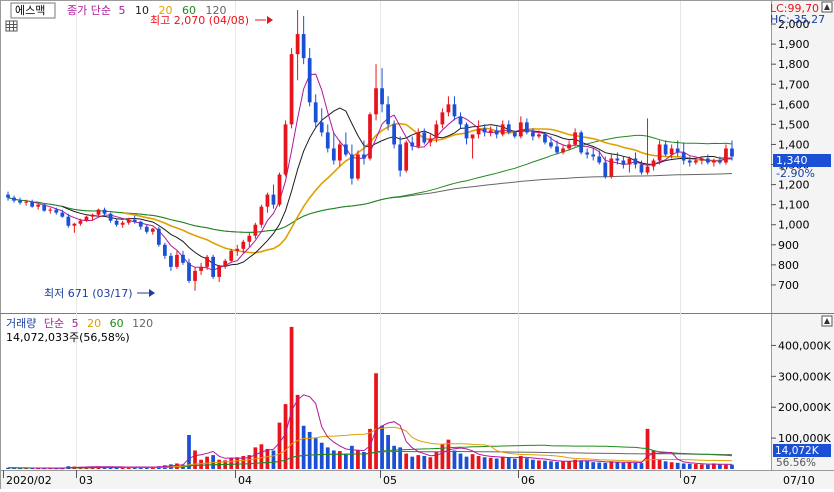 This screenshot has height=492, width=834. I want to click on price-tick-label: 1,600, so click(794, 104).